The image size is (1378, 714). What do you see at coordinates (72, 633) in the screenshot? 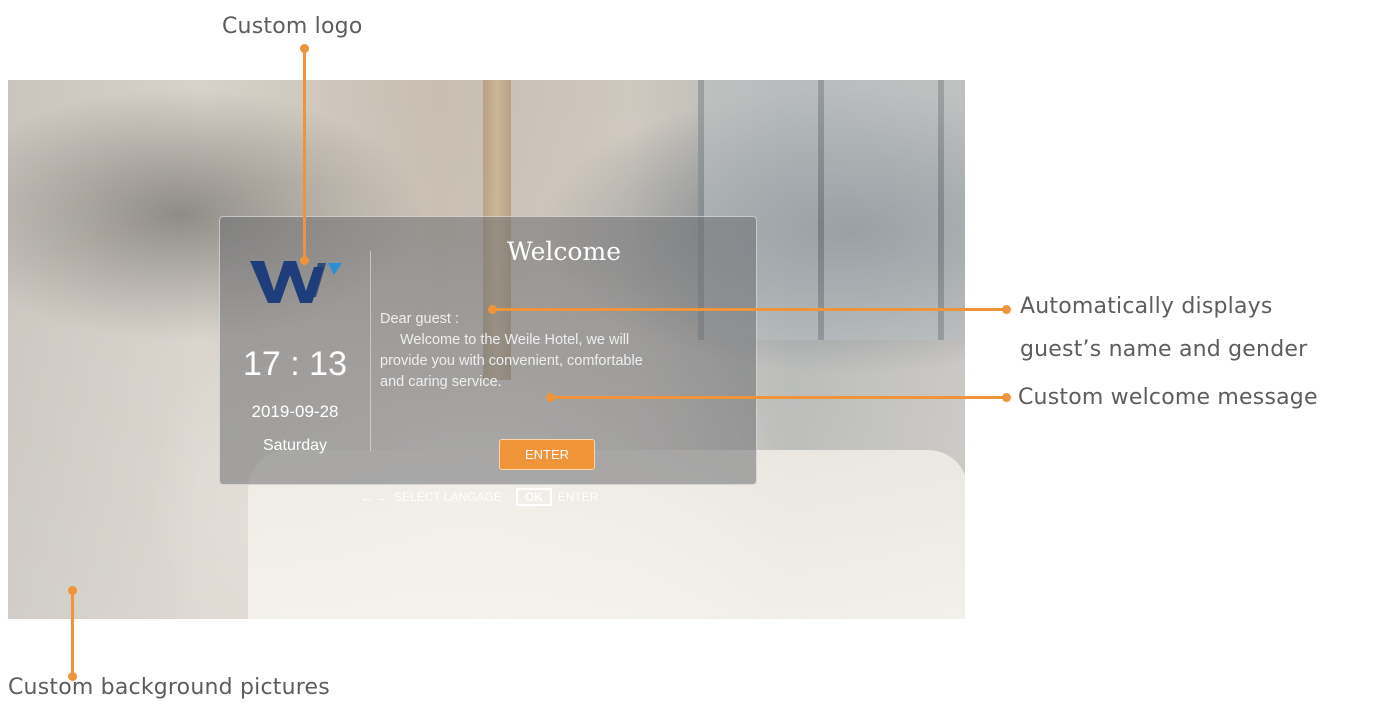
I see `callout-line-background` at bounding box center [72, 633].